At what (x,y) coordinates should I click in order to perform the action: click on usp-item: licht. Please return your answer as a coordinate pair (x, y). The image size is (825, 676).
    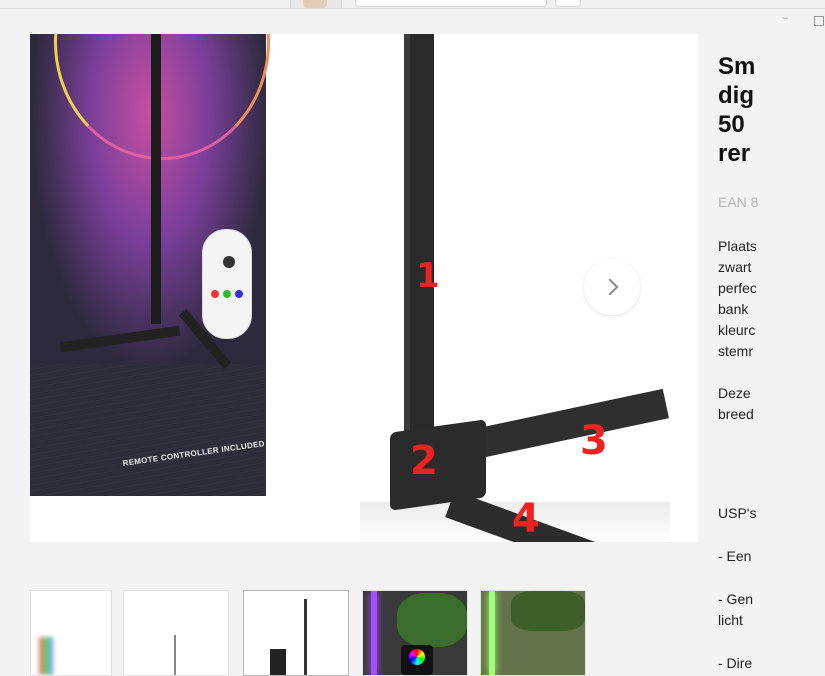
    Looking at the image, I should click on (730, 620).